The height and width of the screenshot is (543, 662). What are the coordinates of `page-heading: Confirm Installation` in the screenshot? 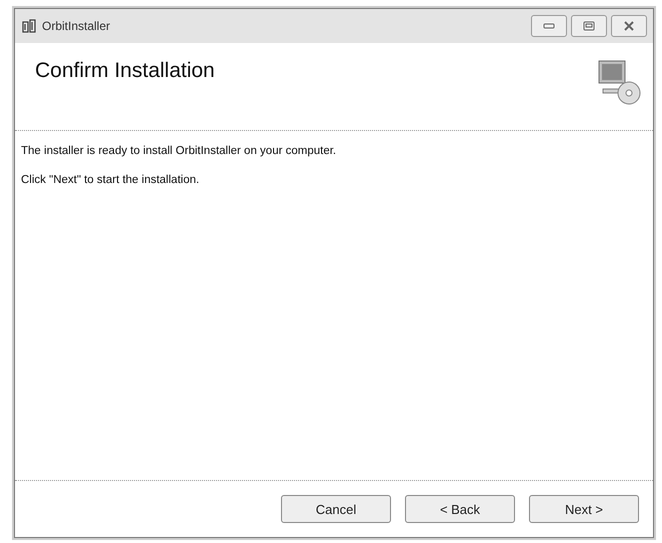 It's located at (125, 71).